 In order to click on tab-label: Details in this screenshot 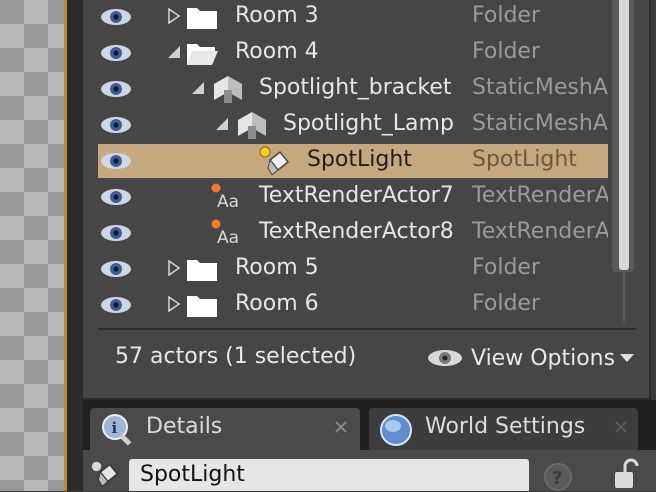, I will do `click(184, 426)`.